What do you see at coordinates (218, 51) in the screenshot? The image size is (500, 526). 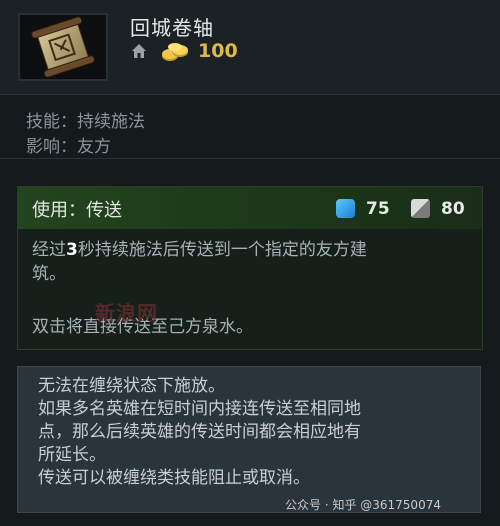 I see `item-cost: 100` at bounding box center [218, 51].